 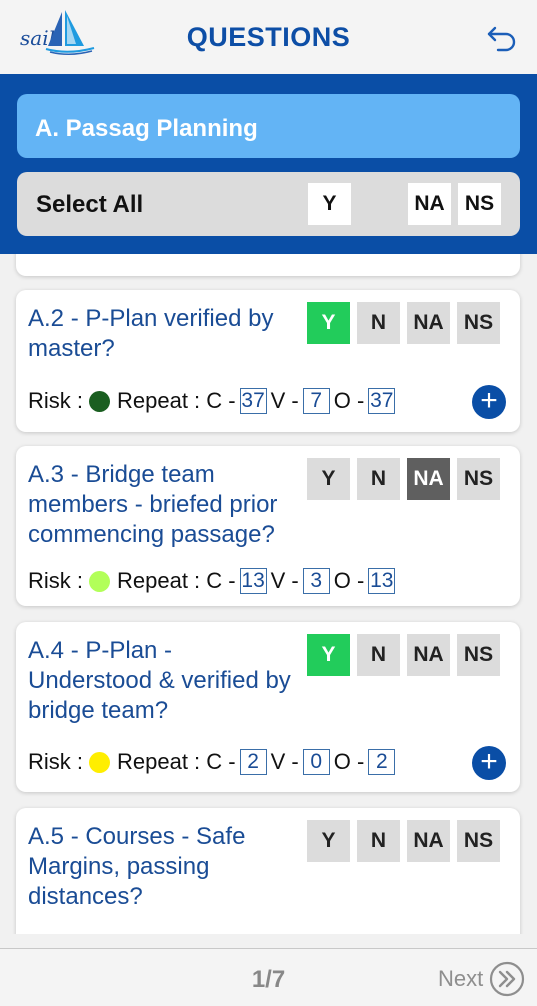 I want to click on risk-row: Risk : Repeat : C - 37 V - 7 O - 37, so click(x=213, y=401).